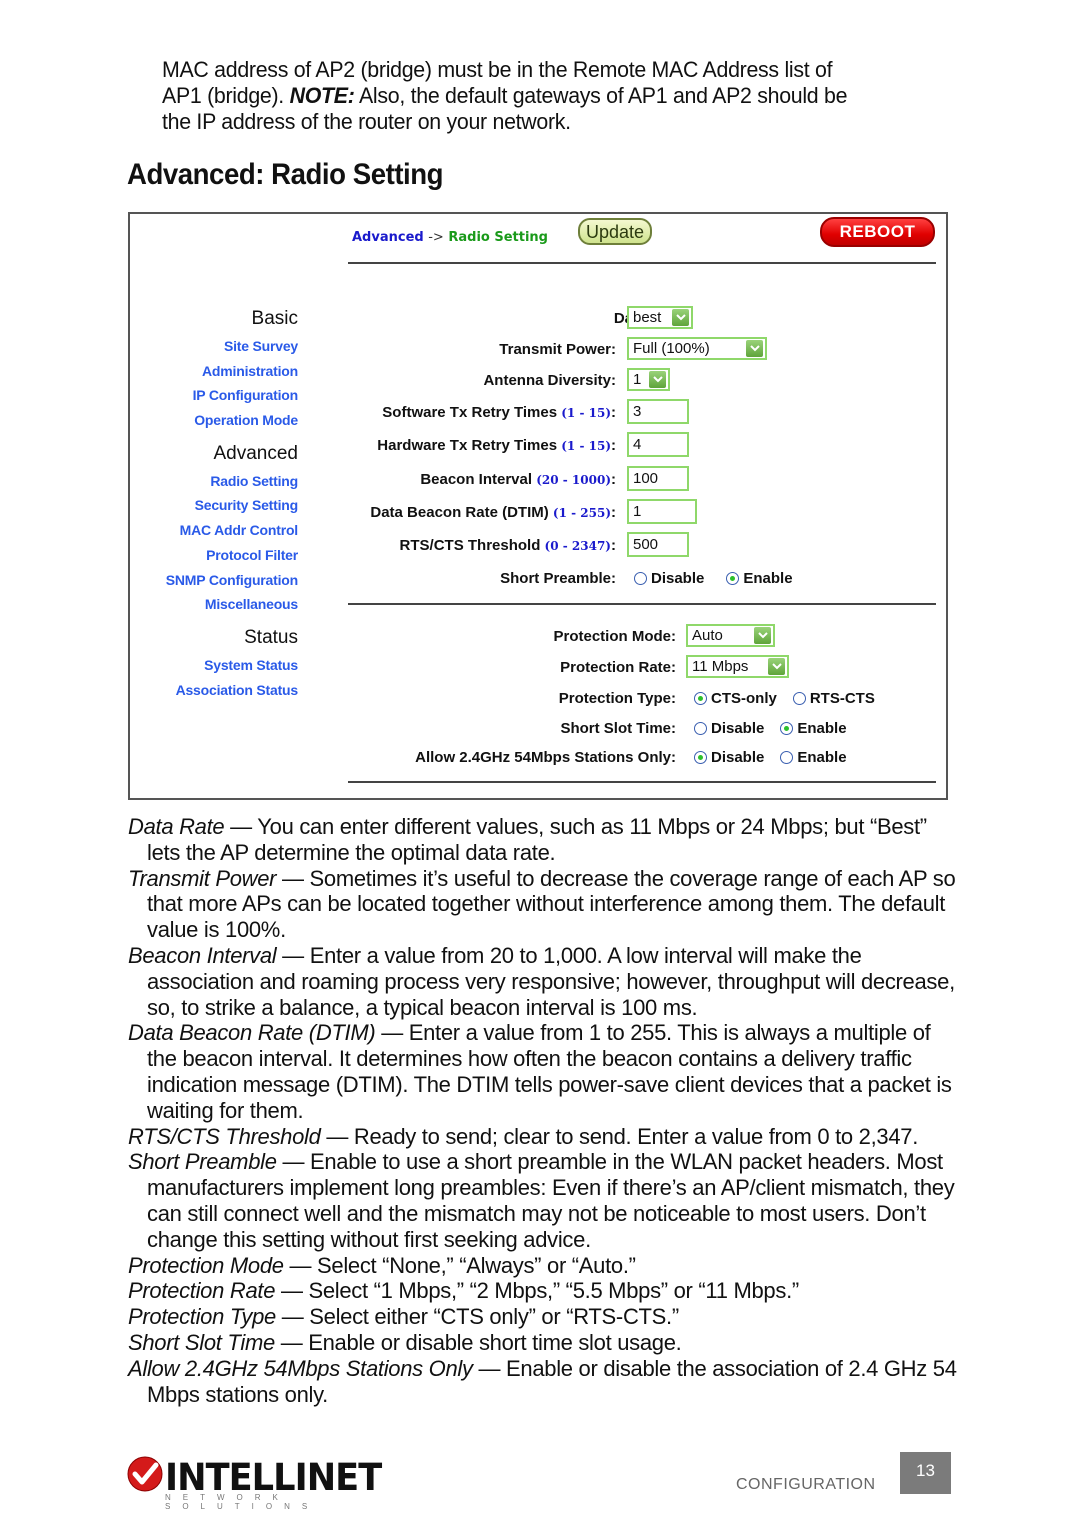 Image resolution: width=1080 pixels, height=1532 pixels. I want to click on short-slot-disable-radio: Disable, so click(729, 728).